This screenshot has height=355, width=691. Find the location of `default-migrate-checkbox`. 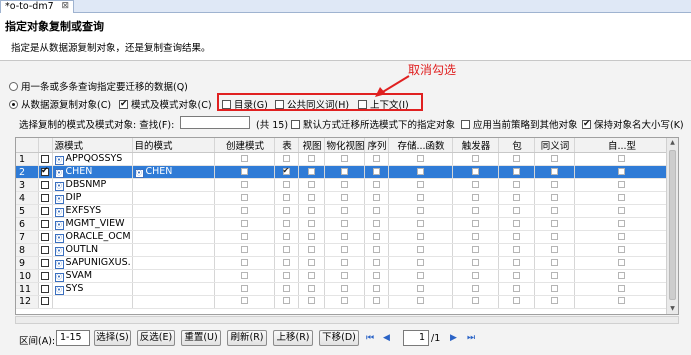

default-migrate-checkbox is located at coordinates (295, 124).